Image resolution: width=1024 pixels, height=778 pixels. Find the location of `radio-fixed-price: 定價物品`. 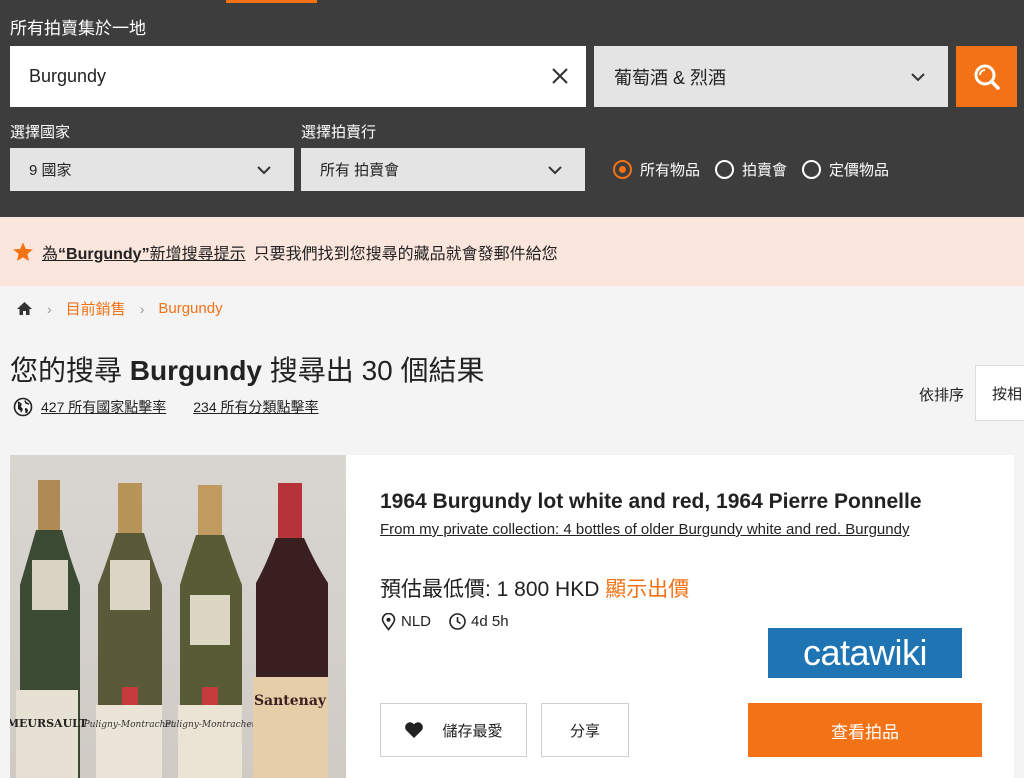

radio-fixed-price: 定價物品 is located at coordinates (845, 169).